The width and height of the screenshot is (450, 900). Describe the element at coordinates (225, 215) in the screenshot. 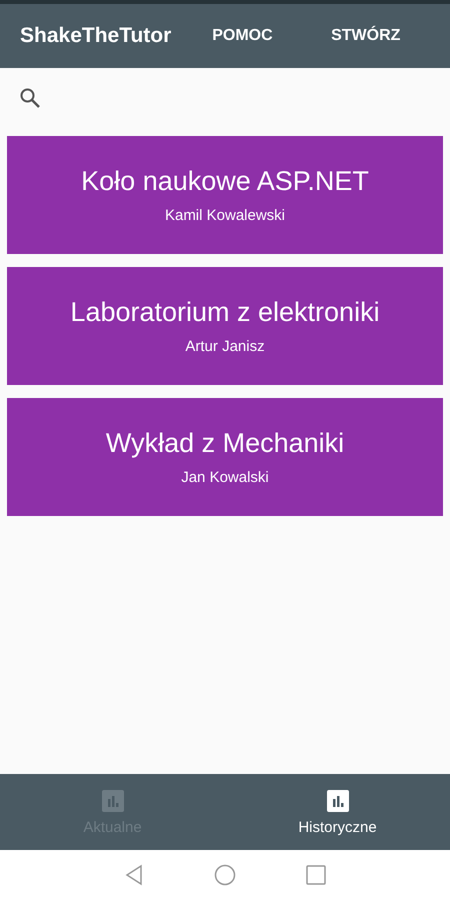

I see `tutor-name: Kamil Kowalewski` at that location.